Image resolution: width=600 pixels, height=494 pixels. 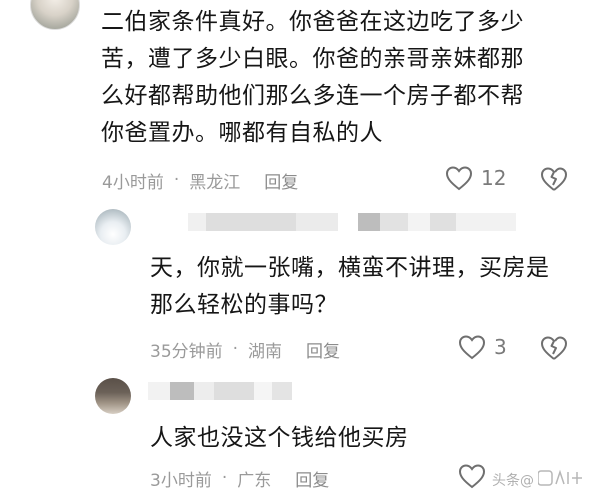 What do you see at coordinates (265, 351) in the screenshot?
I see `reply-location: 湖南` at bounding box center [265, 351].